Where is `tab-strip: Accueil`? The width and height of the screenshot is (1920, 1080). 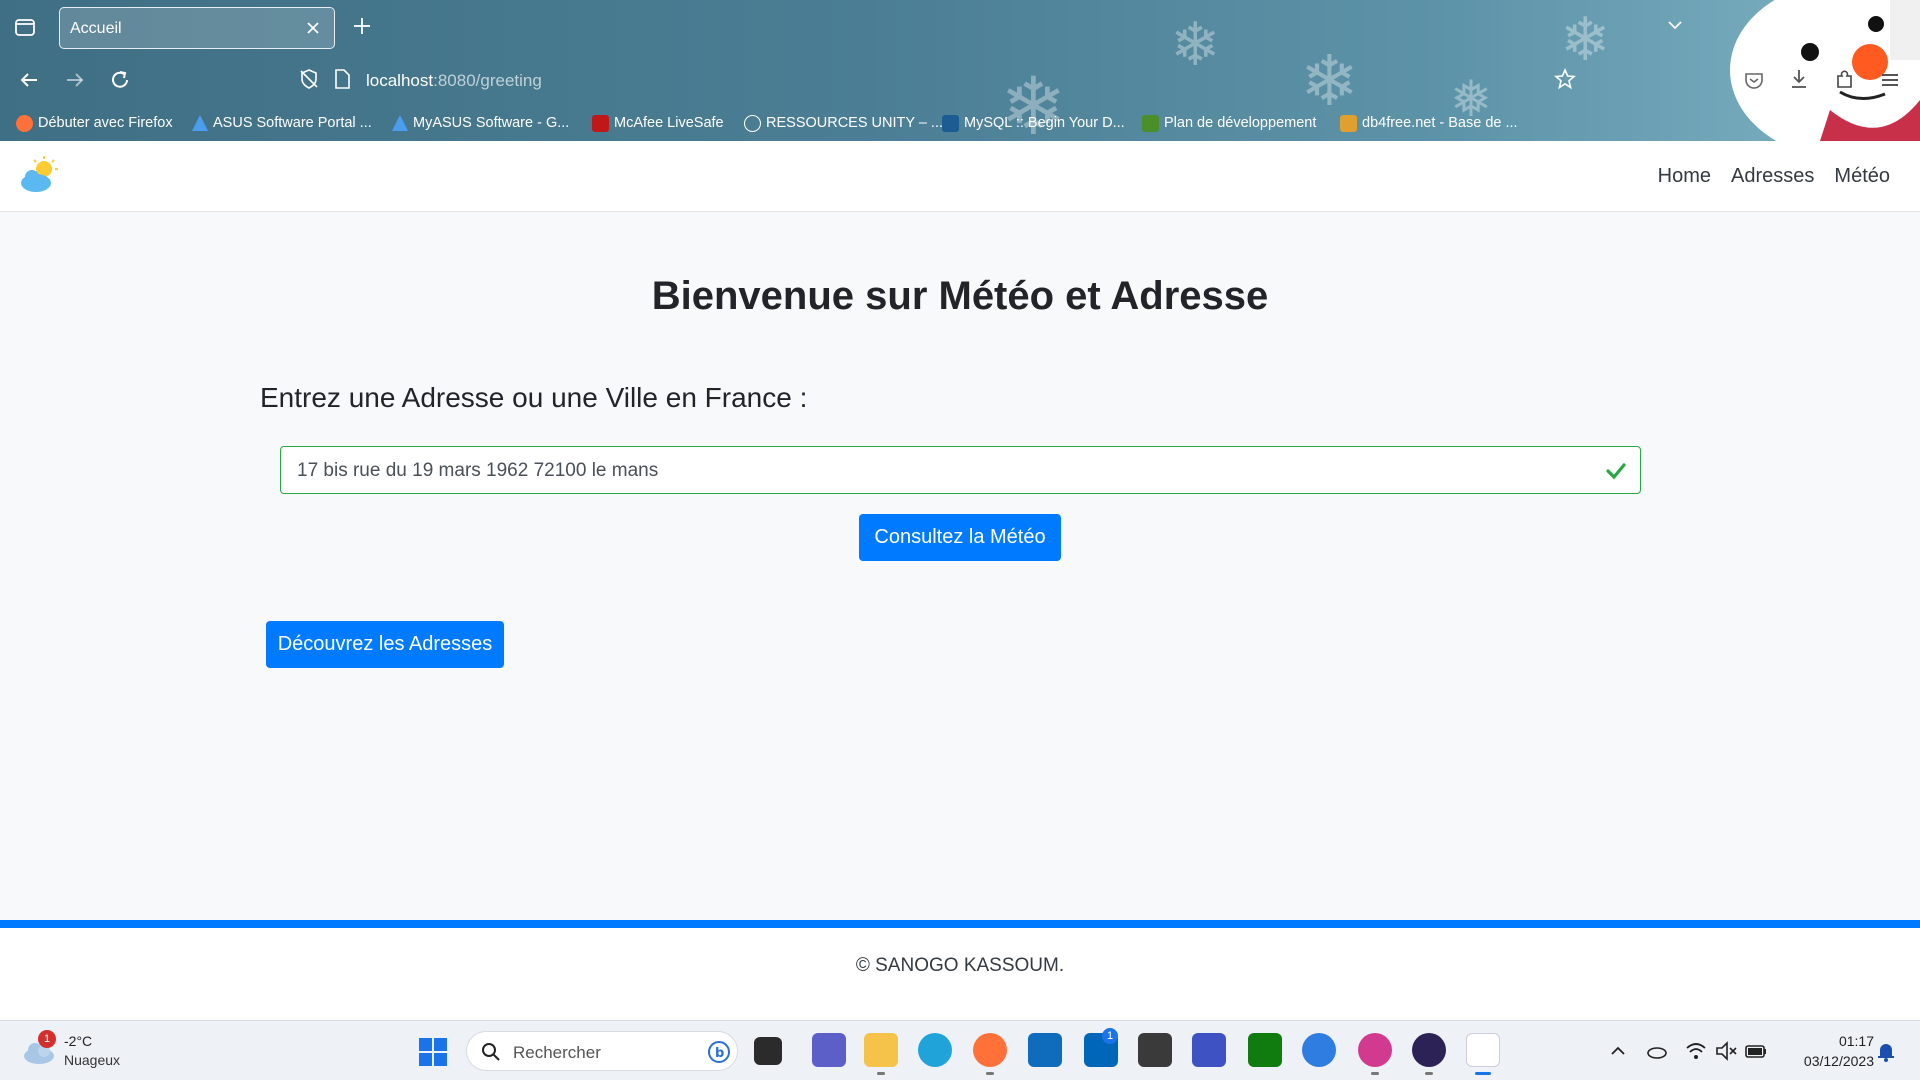
tab-strip: Accueil is located at coordinates (960, 27).